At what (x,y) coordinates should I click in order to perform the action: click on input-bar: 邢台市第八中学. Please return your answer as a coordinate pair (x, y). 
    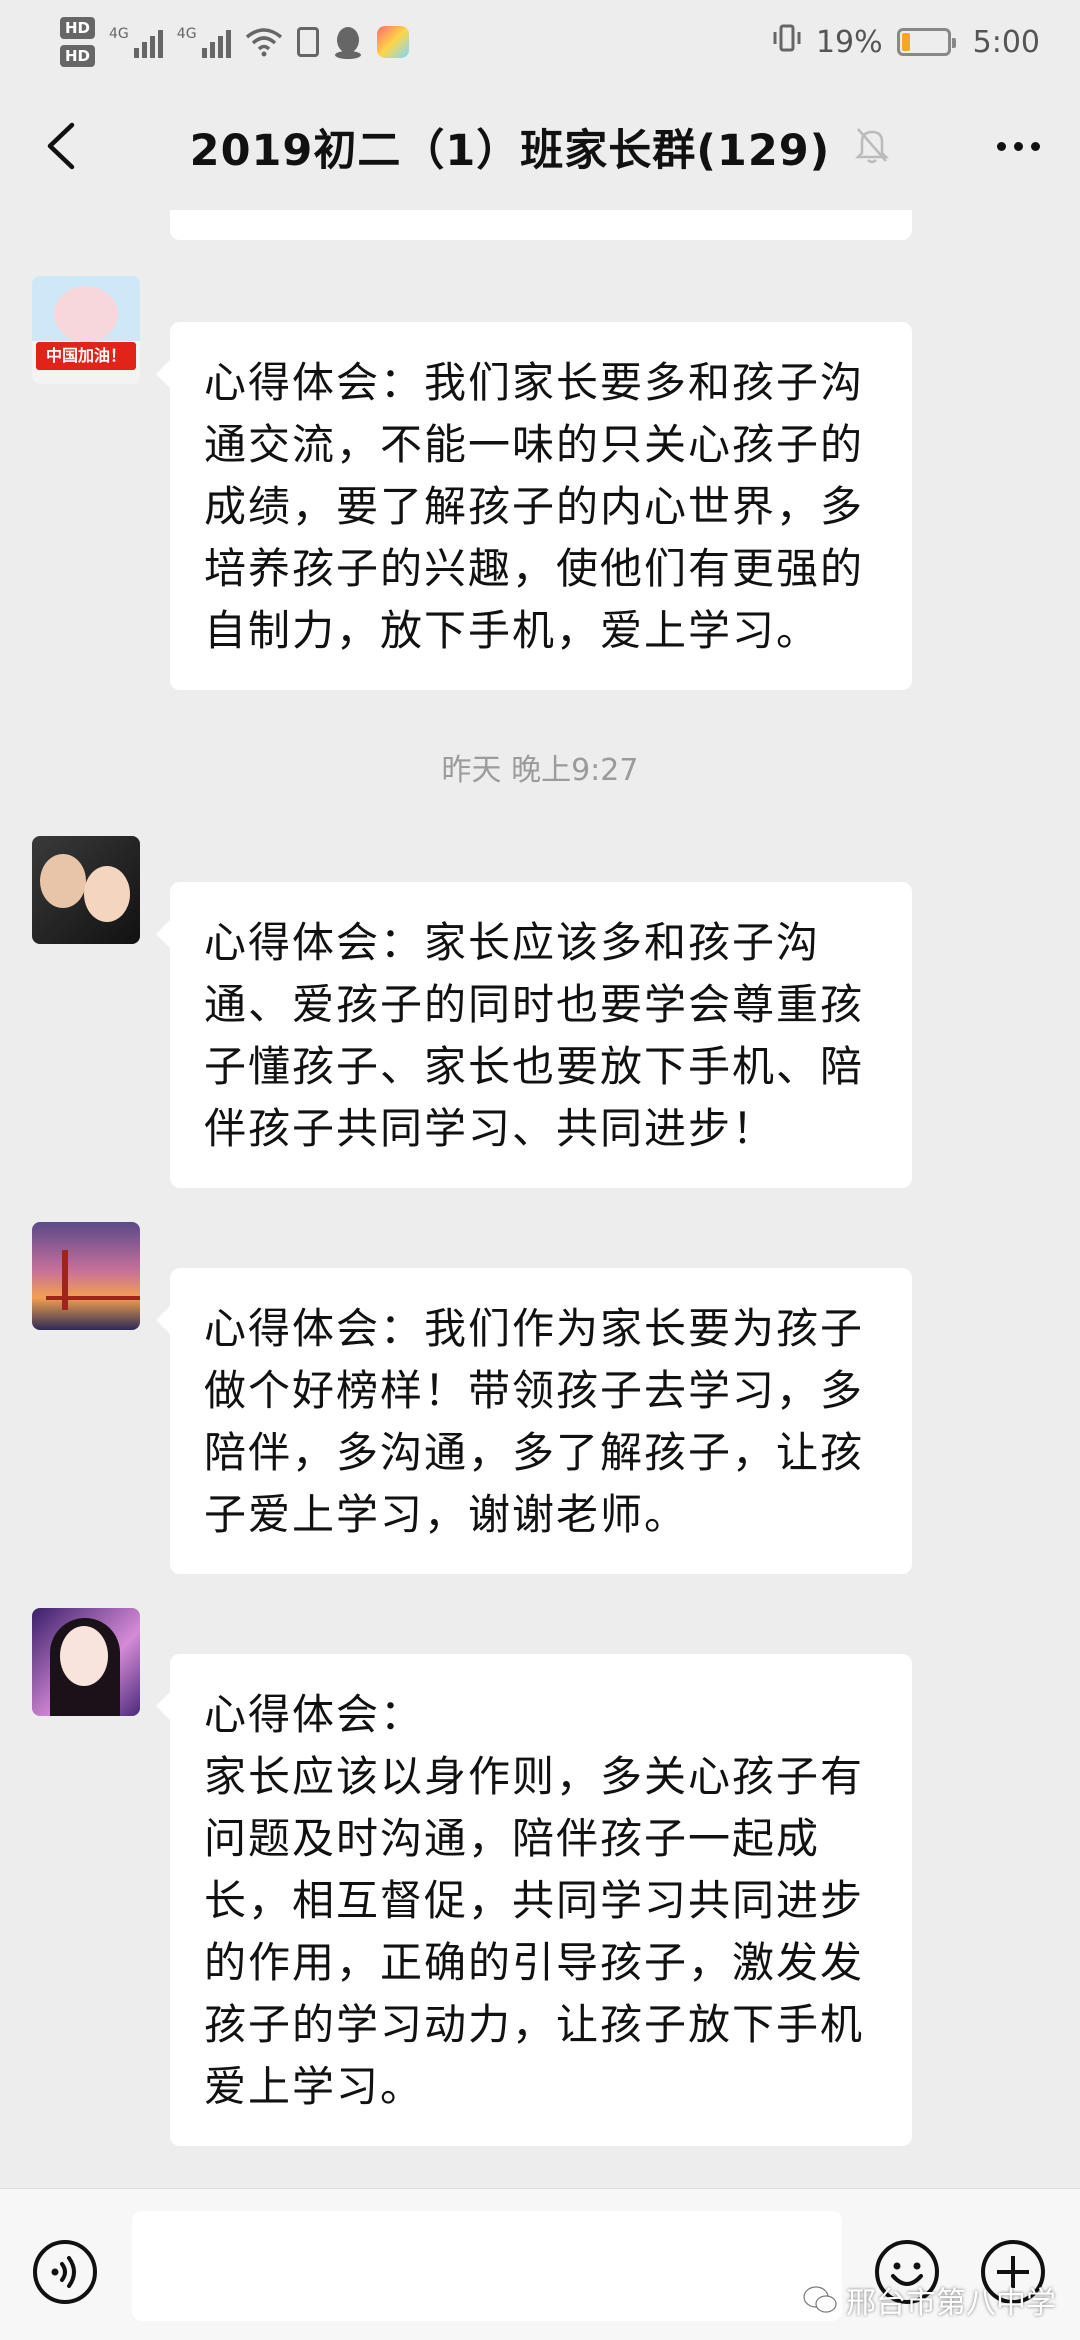
    Looking at the image, I should click on (540, 2264).